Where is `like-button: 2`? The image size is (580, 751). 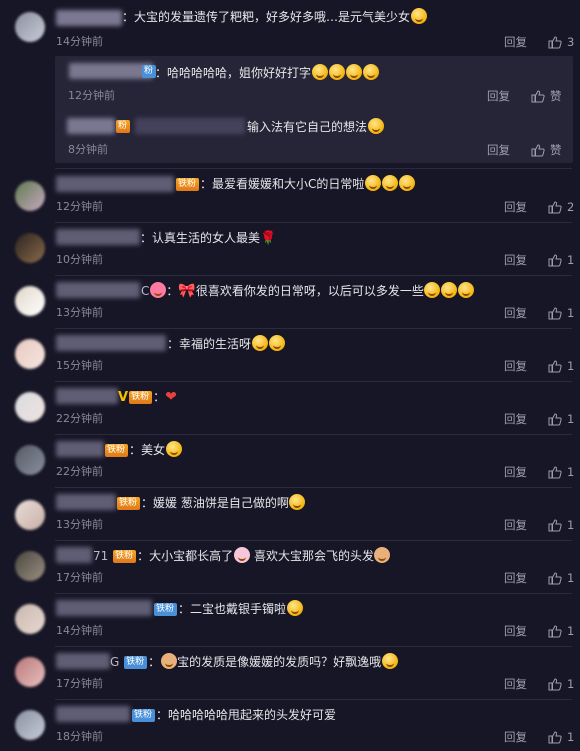 like-button: 2 is located at coordinates (561, 207).